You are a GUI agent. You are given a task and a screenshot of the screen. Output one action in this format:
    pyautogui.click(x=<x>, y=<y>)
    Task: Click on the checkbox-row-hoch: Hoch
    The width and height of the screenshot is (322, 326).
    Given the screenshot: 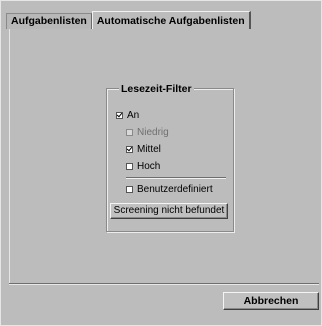 What is the action you would take?
    pyautogui.click(x=143, y=166)
    